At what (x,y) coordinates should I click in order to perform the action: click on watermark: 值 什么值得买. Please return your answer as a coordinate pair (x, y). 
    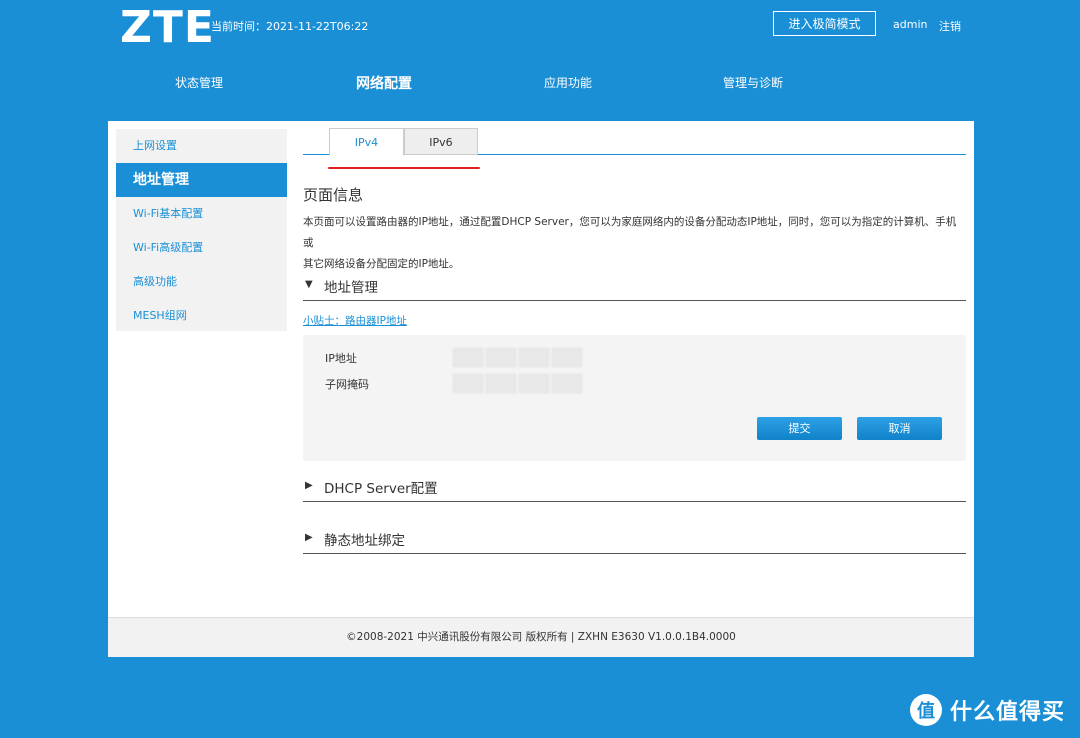
    Looking at the image, I should click on (987, 710).